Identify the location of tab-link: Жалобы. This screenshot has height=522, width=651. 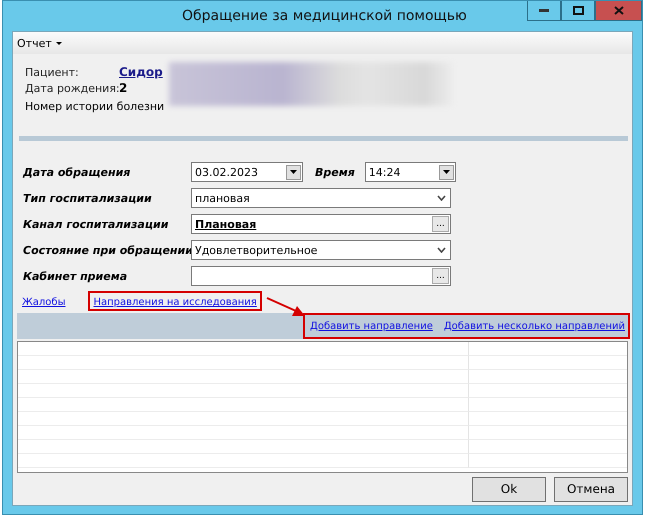
(44, 302).